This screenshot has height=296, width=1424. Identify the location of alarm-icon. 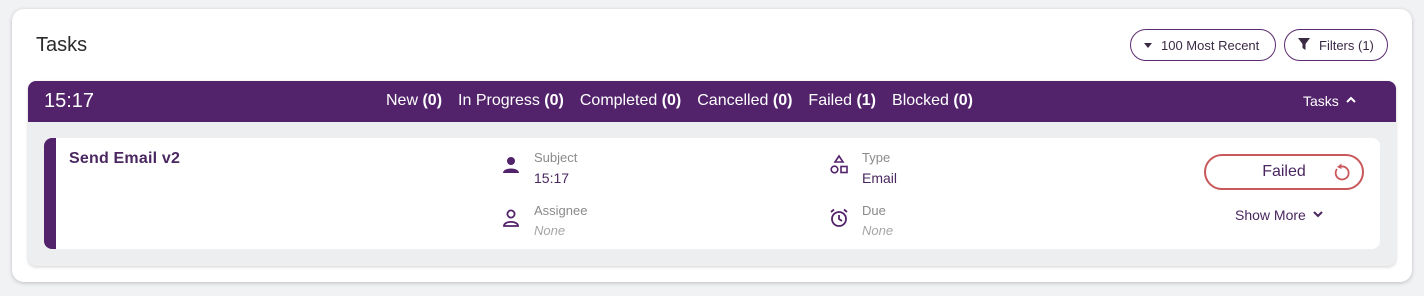
(839, 218).